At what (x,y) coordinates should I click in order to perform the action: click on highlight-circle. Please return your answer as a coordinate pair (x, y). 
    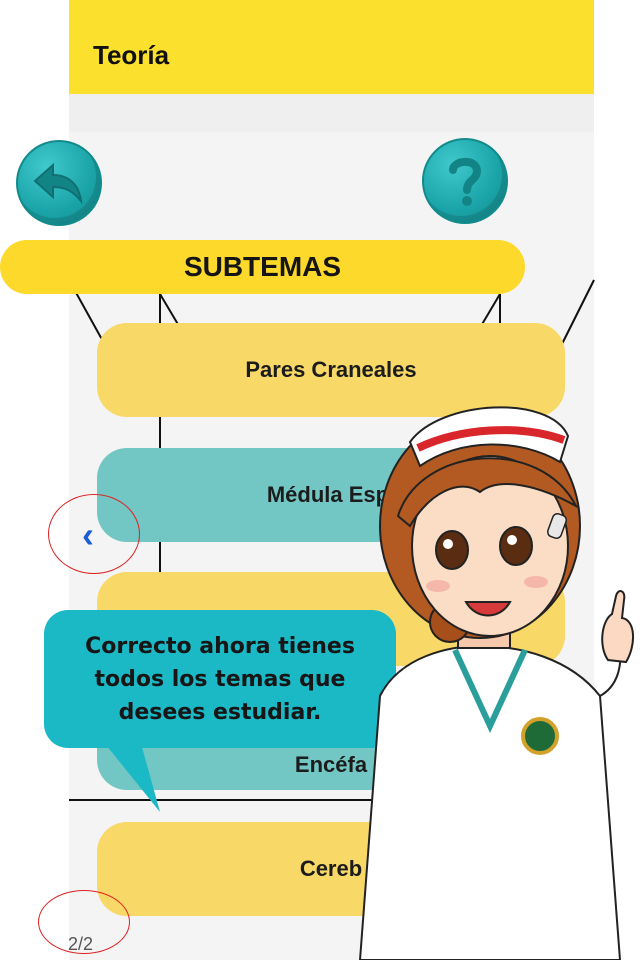
    Looking at the image, I should click on (94, 534).